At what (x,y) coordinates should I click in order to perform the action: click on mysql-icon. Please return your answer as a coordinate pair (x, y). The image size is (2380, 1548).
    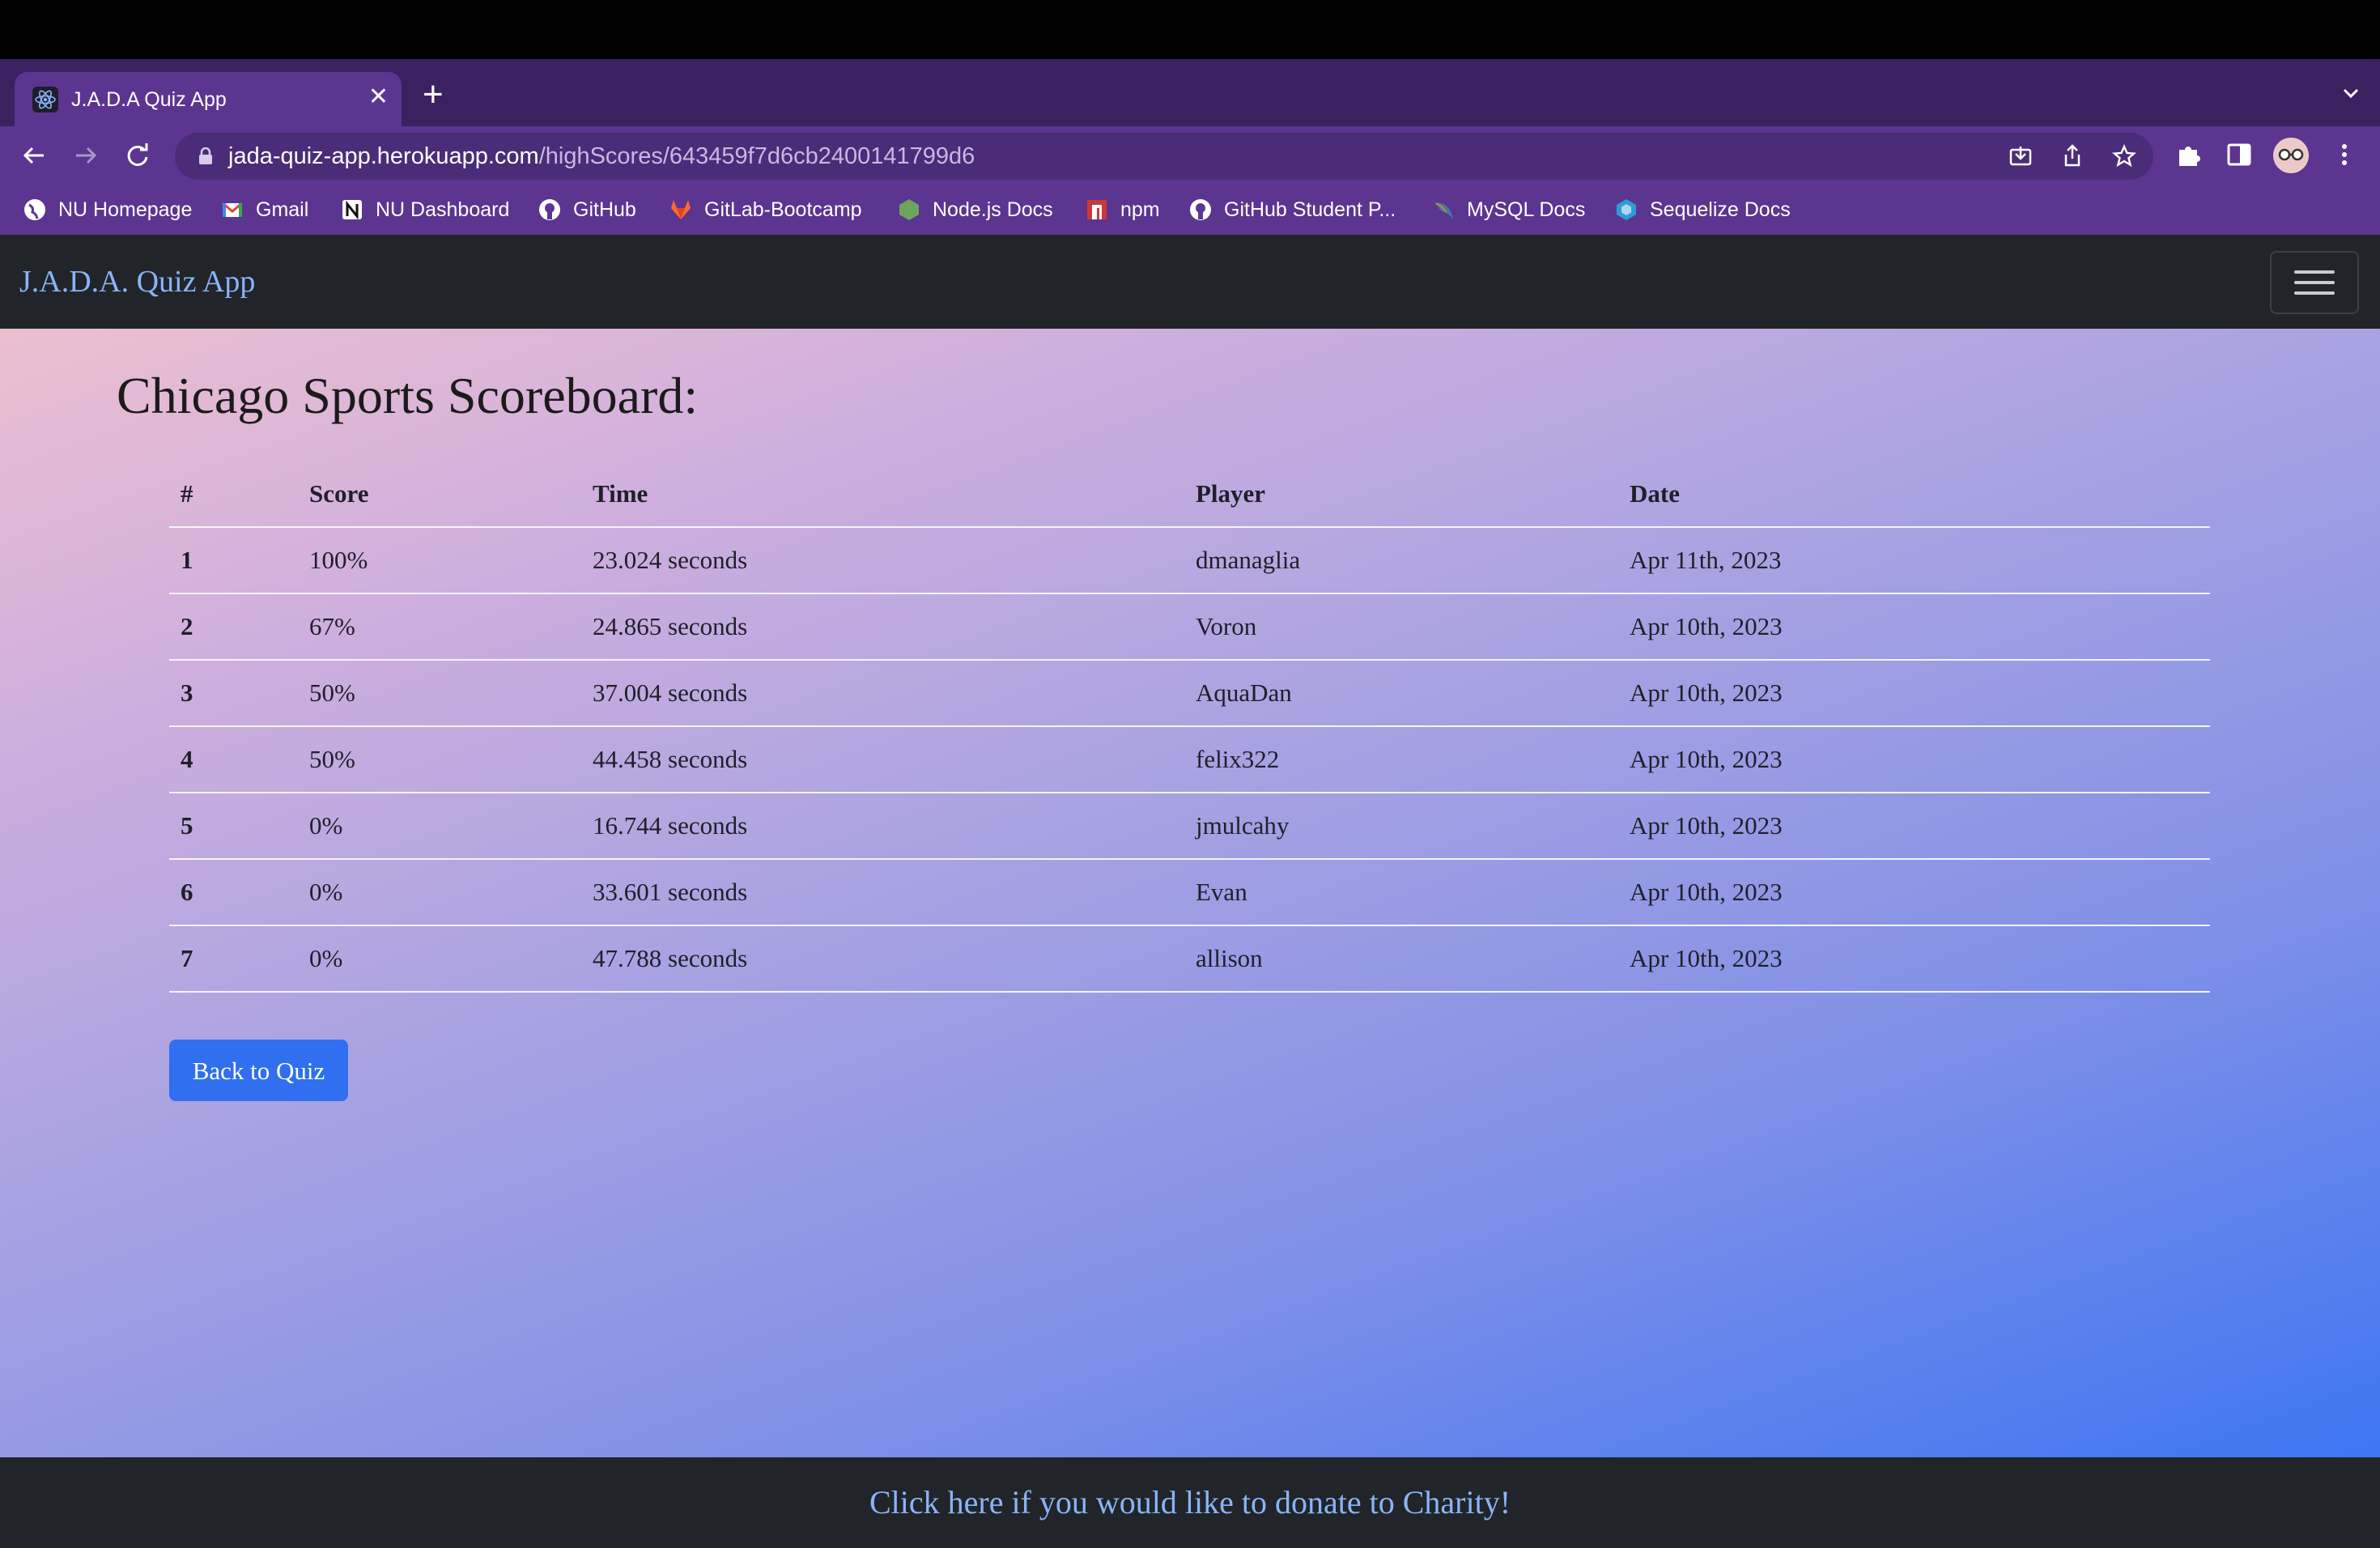
    Looking at the image, I should click on (1443, 210).